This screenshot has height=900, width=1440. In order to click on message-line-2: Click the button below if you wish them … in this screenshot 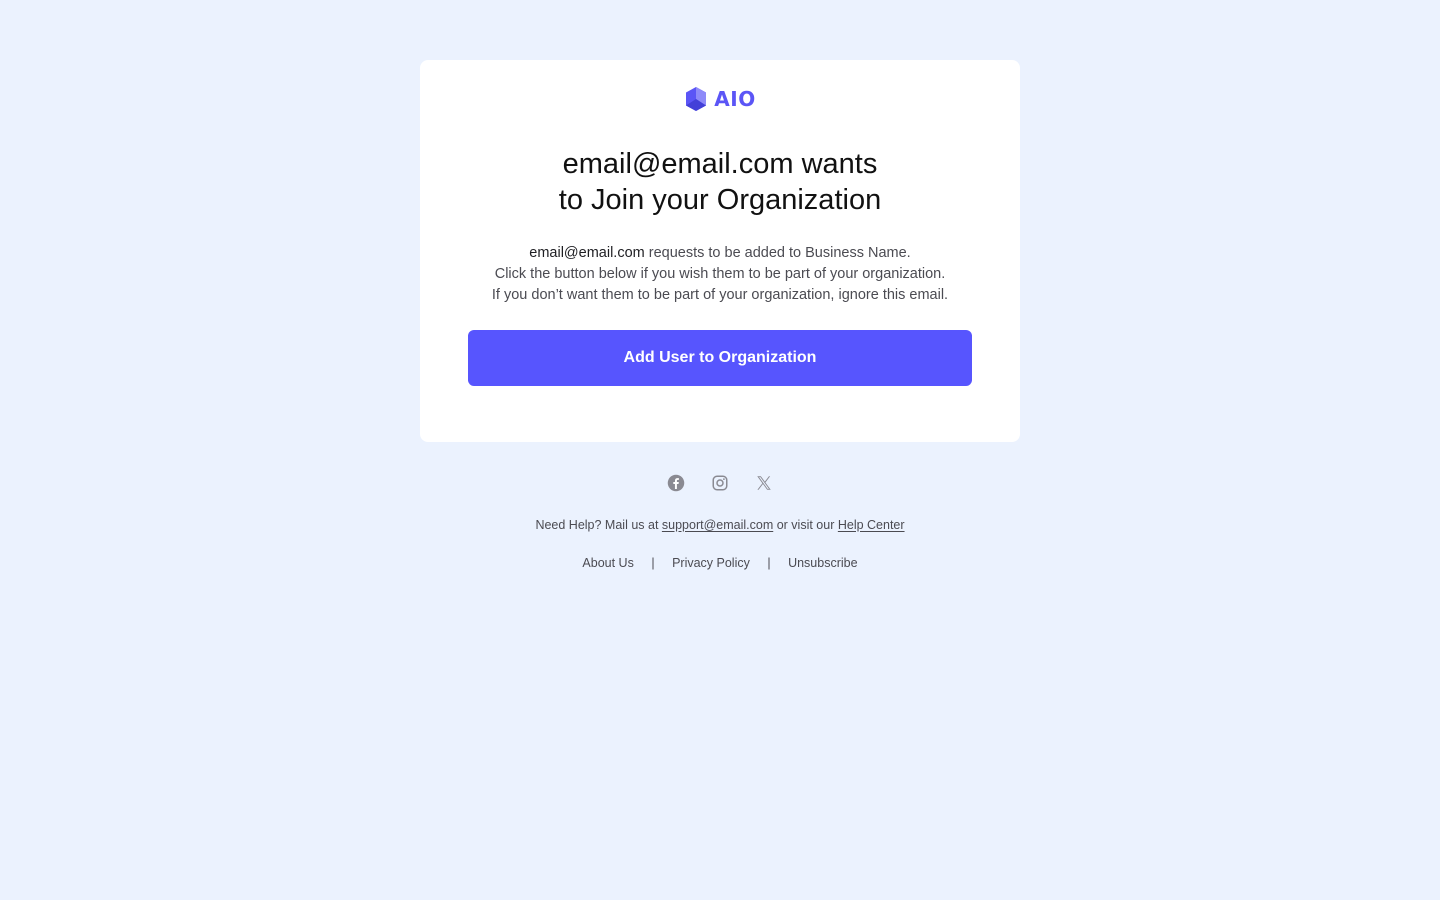, I will do `click(720, 274)`.